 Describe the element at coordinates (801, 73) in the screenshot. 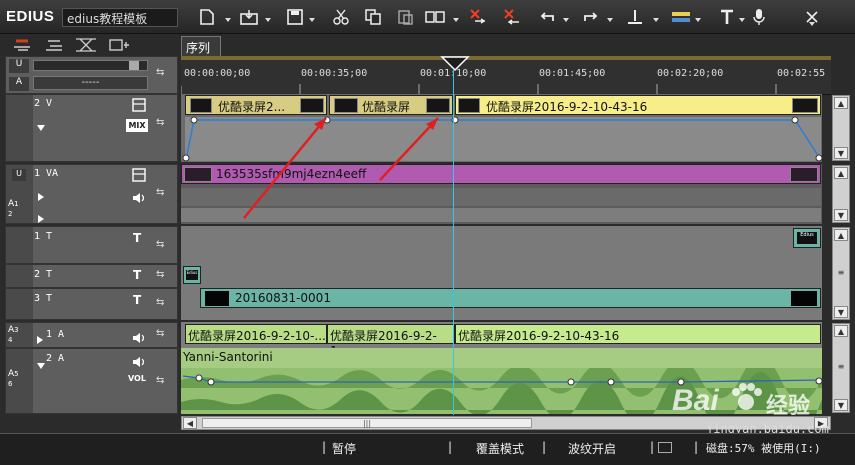

I see `ruler-tick: 00:02:55` at that location.